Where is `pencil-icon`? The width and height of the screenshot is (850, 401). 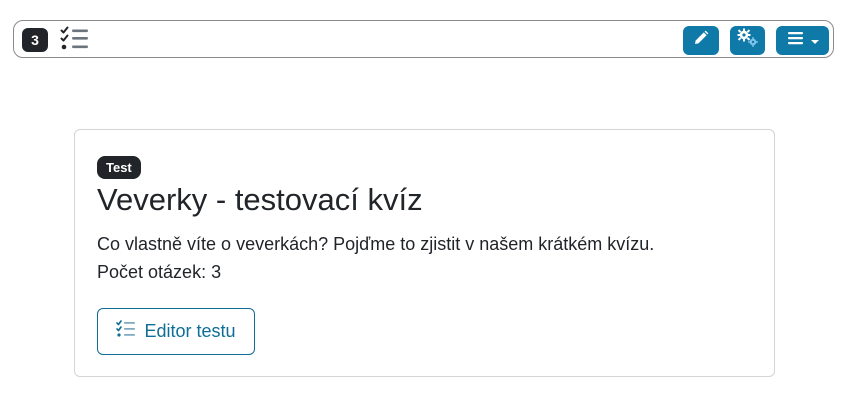 pencil-icon is located at coordinates (701, 40).